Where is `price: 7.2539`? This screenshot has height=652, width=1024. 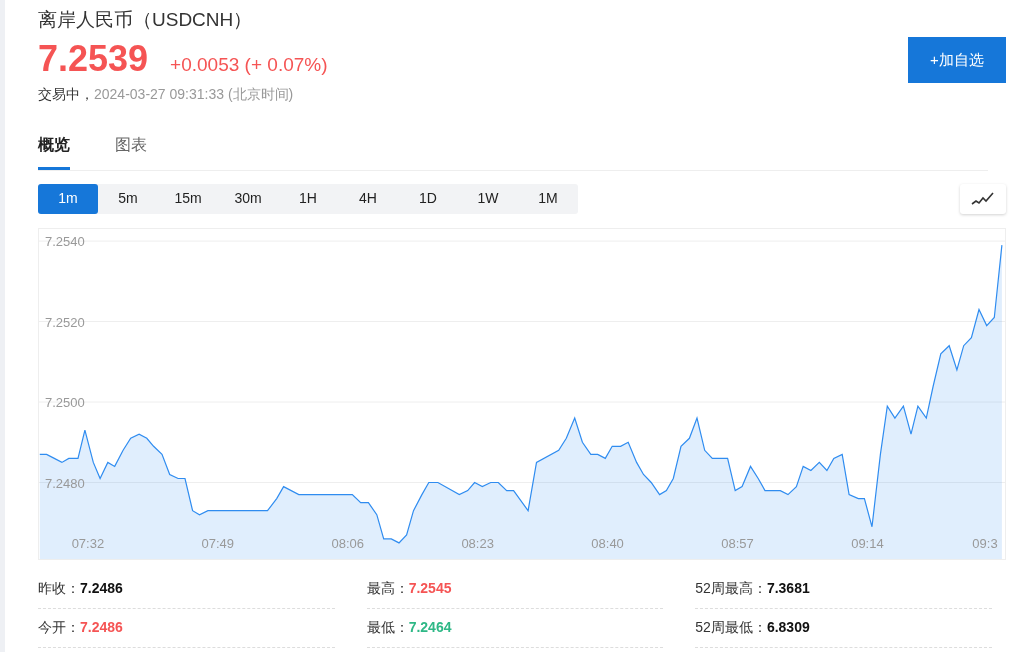
price: 7.2539 is located at coordinates (93, 59).